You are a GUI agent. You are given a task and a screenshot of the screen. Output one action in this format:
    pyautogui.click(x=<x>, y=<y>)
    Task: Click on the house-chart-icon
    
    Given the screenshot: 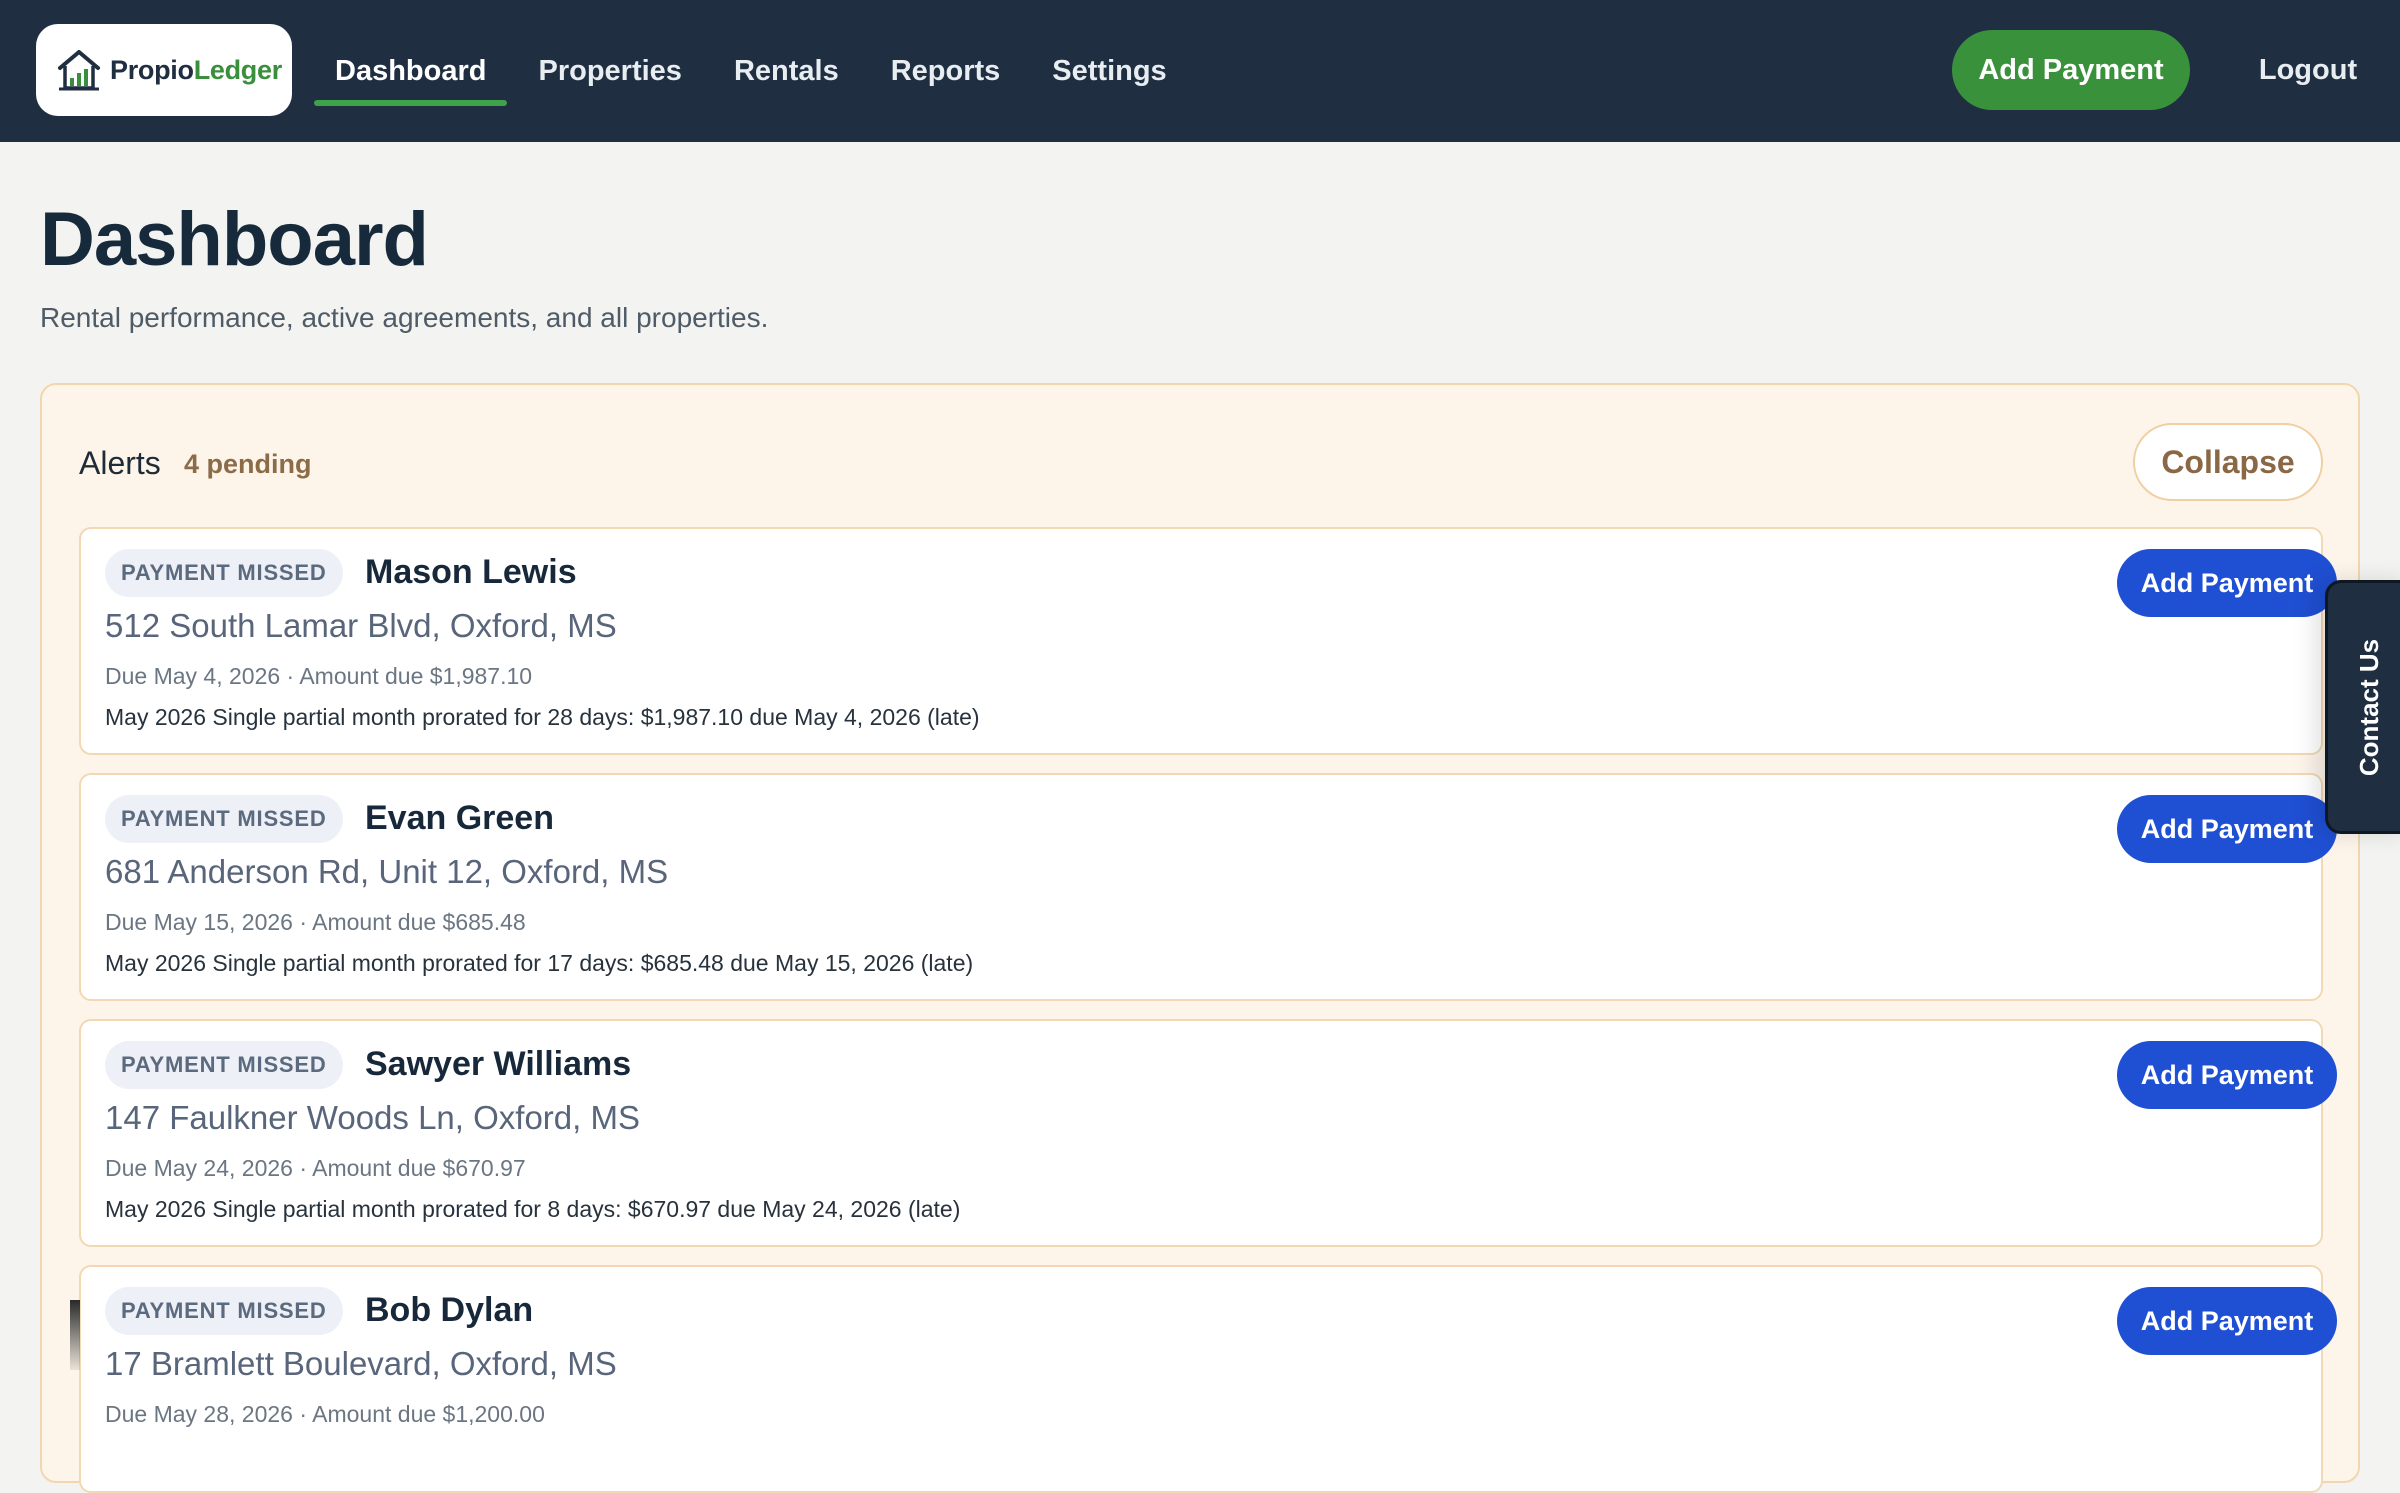 What is the action you would take?
    pyautogui.click(x=79, y=70)
    